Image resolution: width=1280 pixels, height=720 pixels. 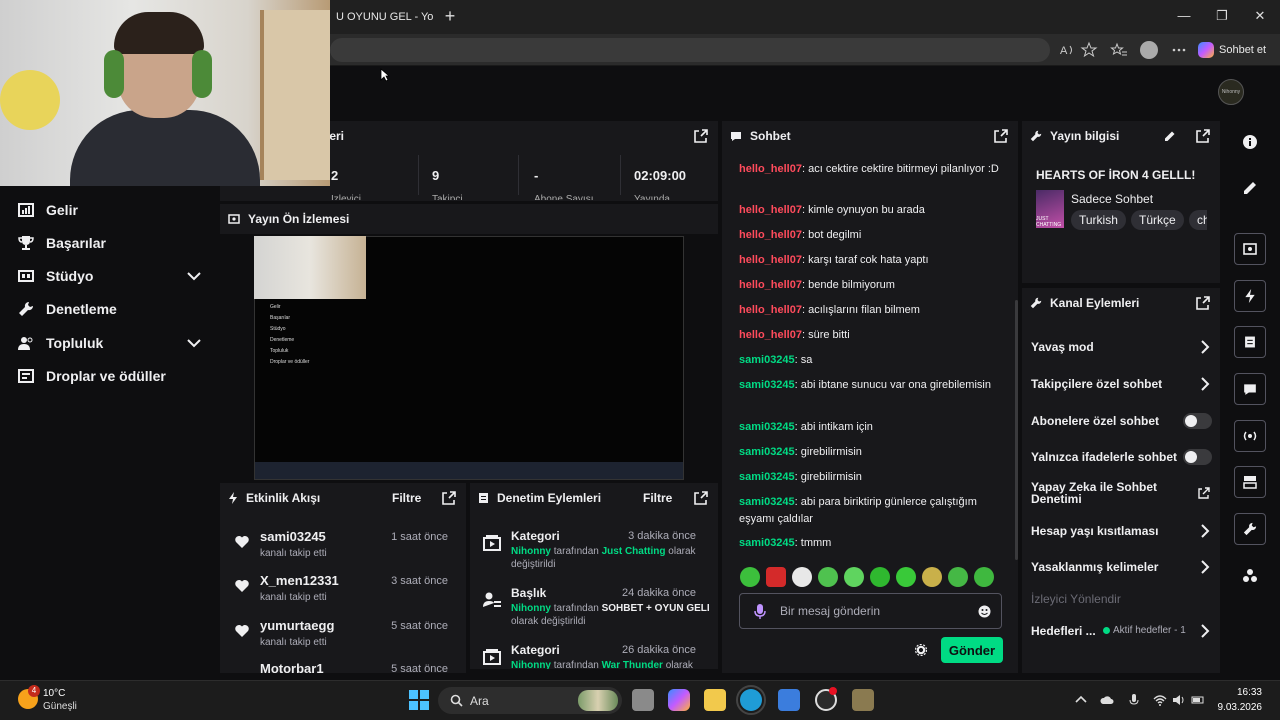 What do you see at coordinates (54, 693) in the screenshot?
I see `weather-temperature: 10°C` at bounding box center [54, 693].